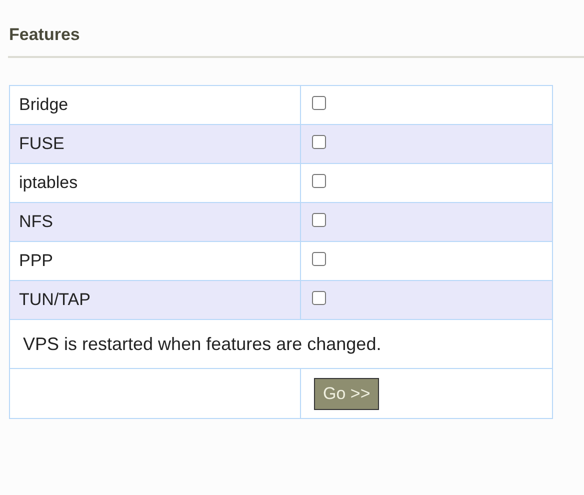  I want to click on section-heading: Features, so click(44, 35).